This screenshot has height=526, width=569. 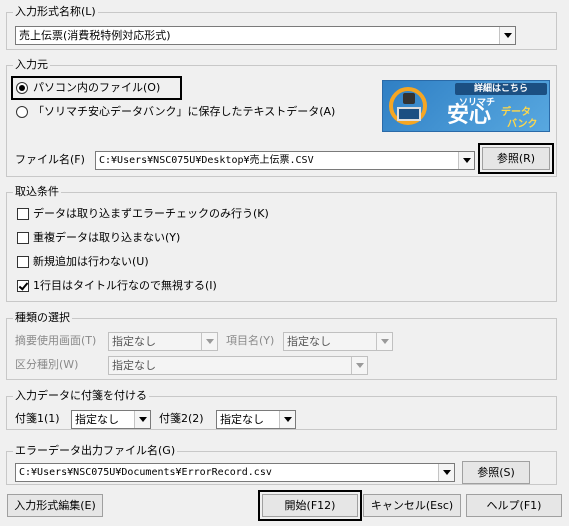 What do you see at coordinates (469, 115) in the screenshot?
I see `banner-main: 安心` at bounding box center [469, 115].